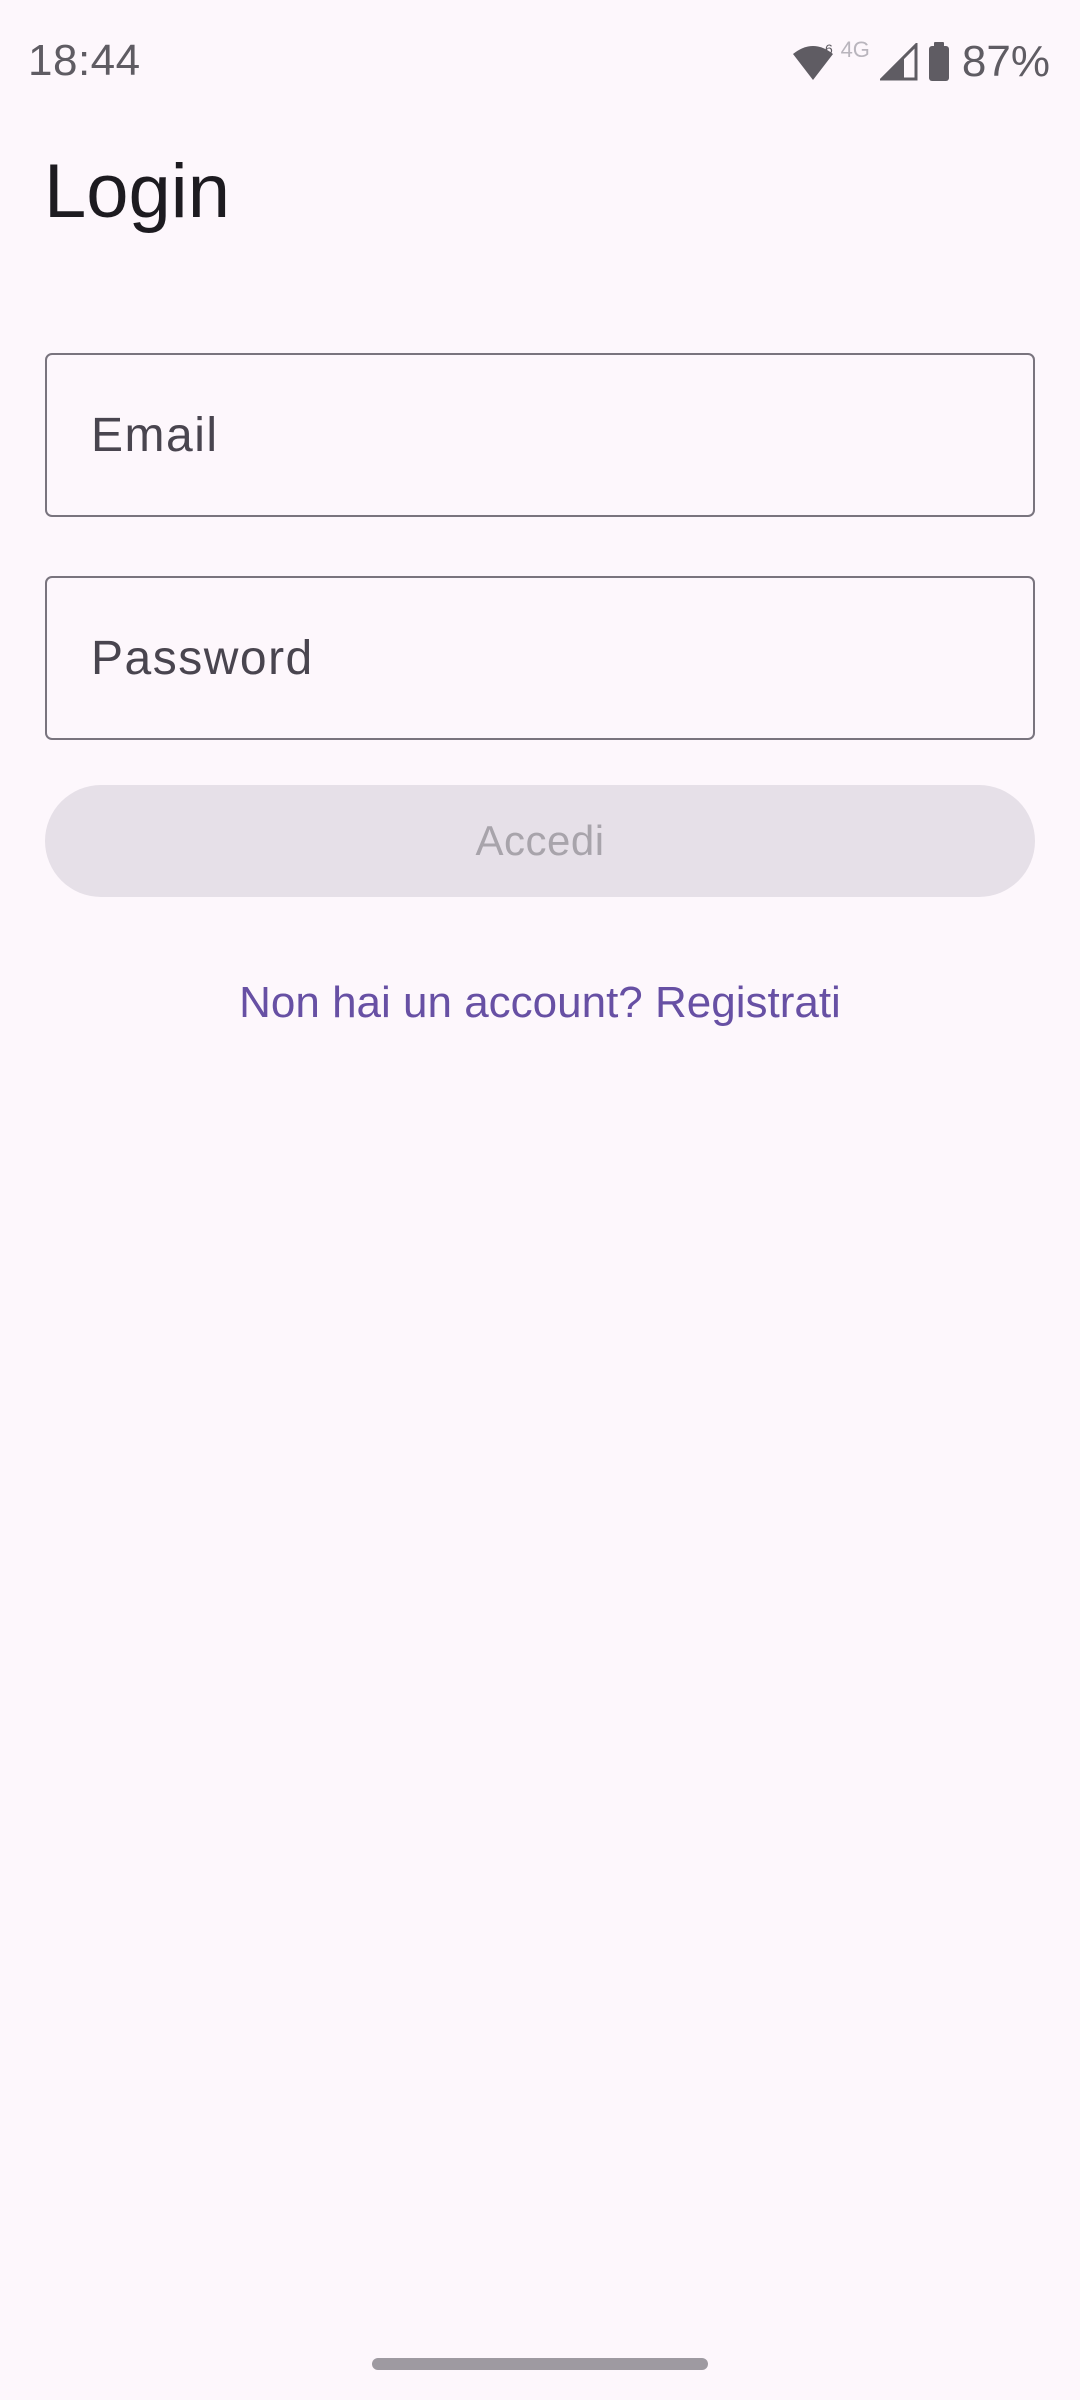 The height and width of the screenshot is (2400, 1080). Describe the element at coordinates (540, 841) in the screenshot. I see `login-button: Accedi` at that location.